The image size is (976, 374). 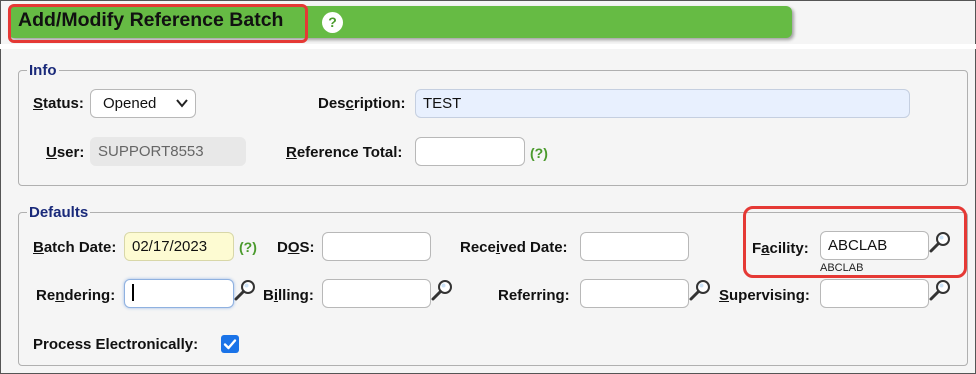 What do you see at coordinates (288, 295) in the screenshot?
I see `billing-label: Billing:` at bounding box center [288, 295].